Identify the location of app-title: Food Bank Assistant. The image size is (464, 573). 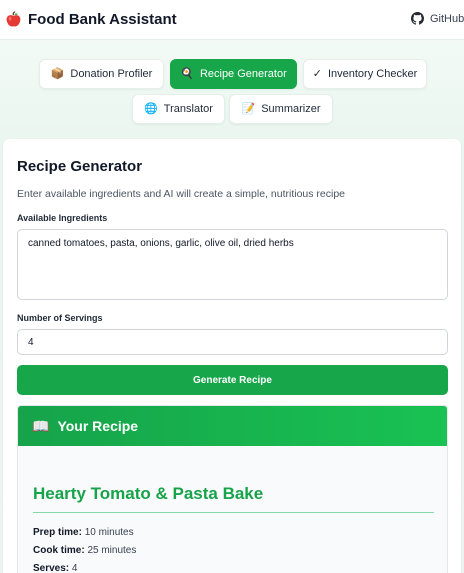
(102, 19).